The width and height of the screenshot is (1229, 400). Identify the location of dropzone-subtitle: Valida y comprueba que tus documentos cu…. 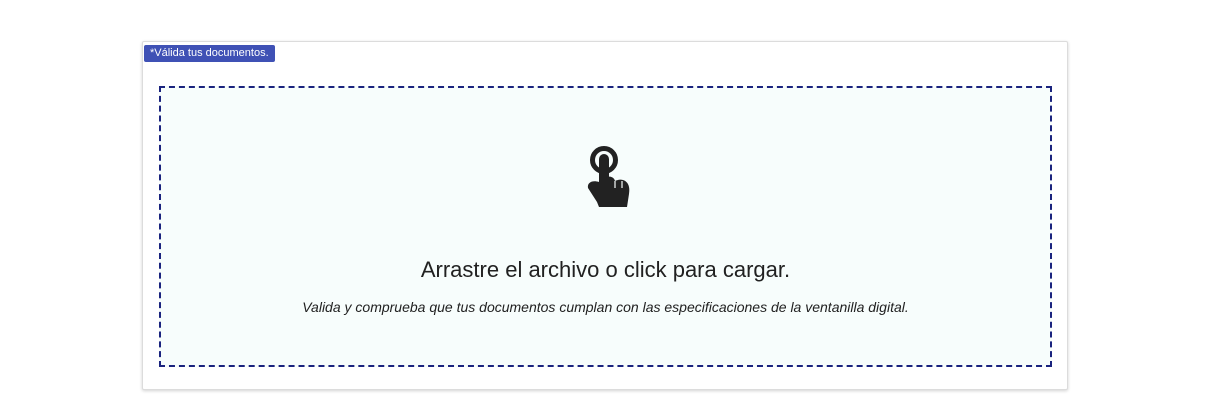
(605, 307).